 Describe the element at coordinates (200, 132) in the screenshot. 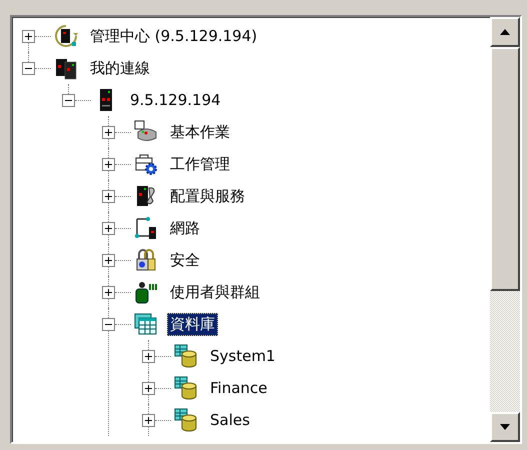

I see `tree-item-label: 基本作業` at that location.